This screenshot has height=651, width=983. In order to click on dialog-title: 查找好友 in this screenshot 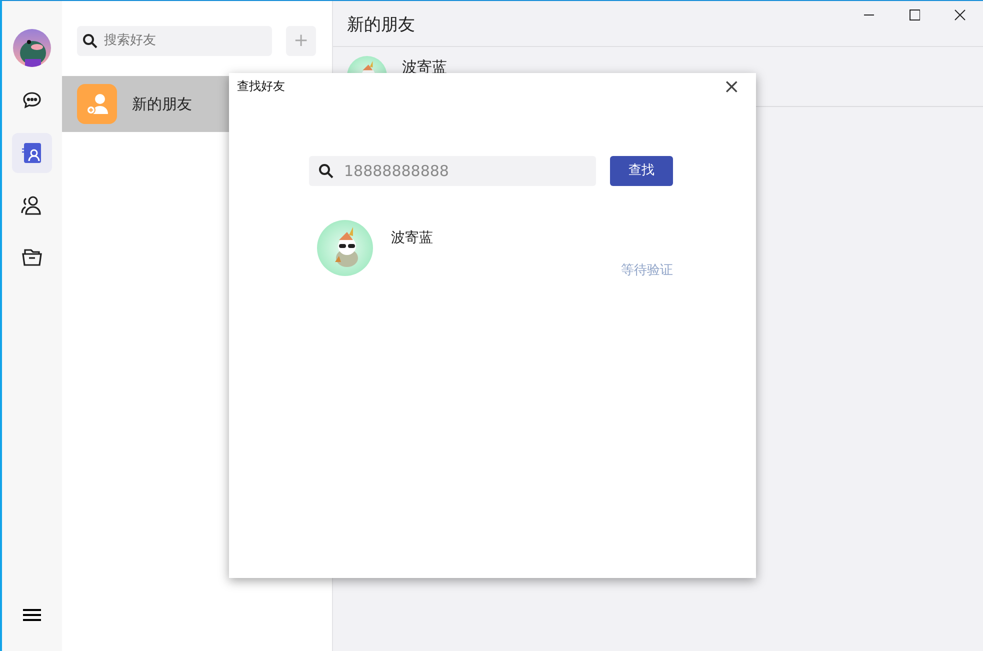, I will do `click(261, 86)`.